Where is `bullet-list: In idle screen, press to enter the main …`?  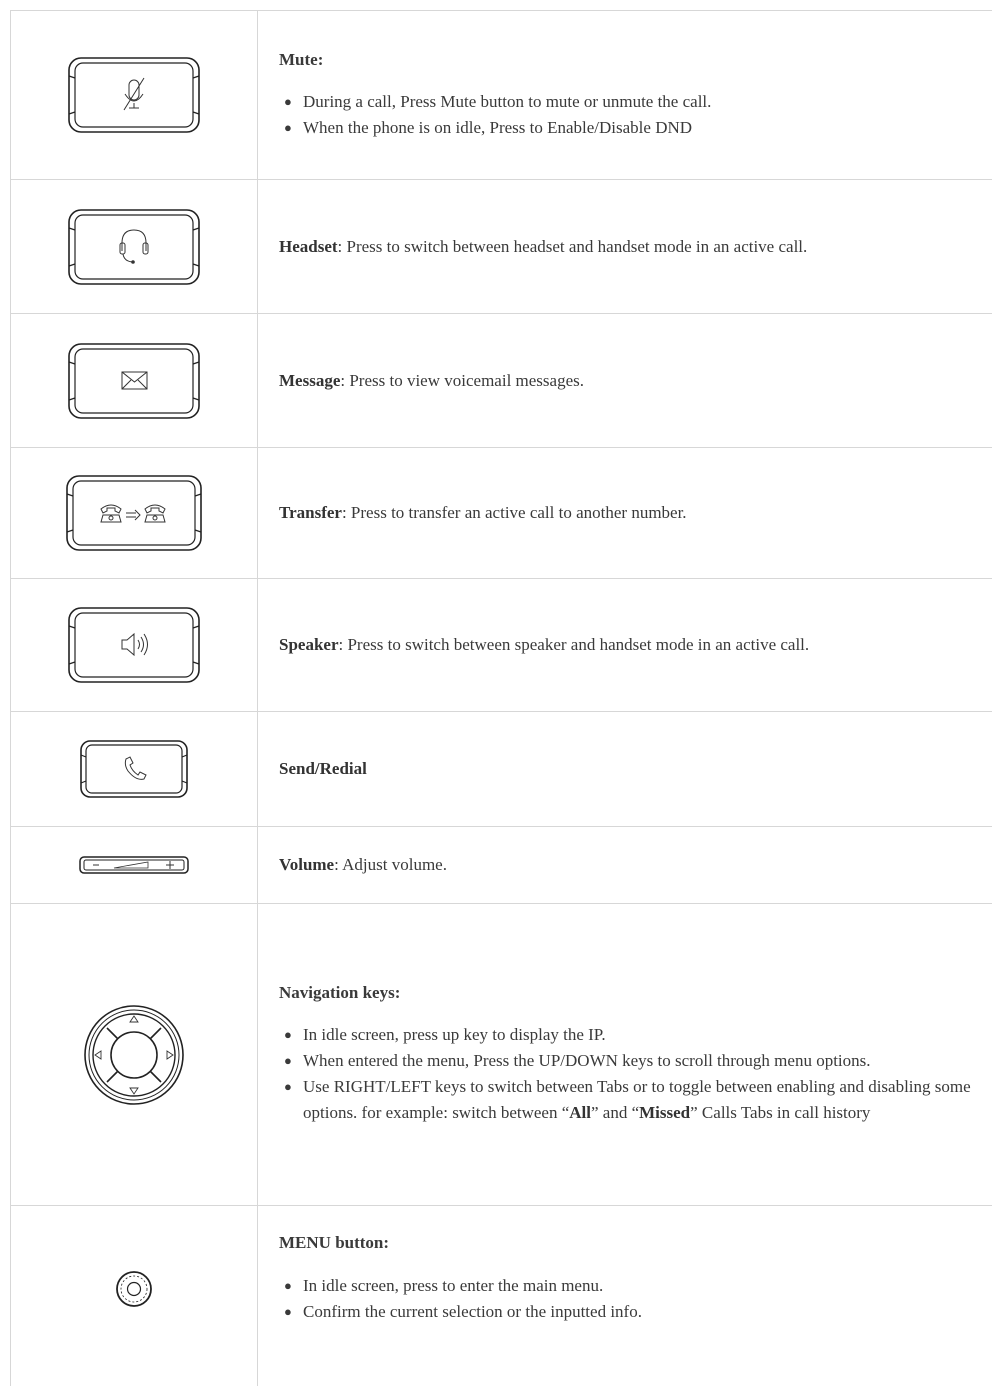
bullet-list: In idle screen, press to enter the main … is located at coordinates (635, 1299).